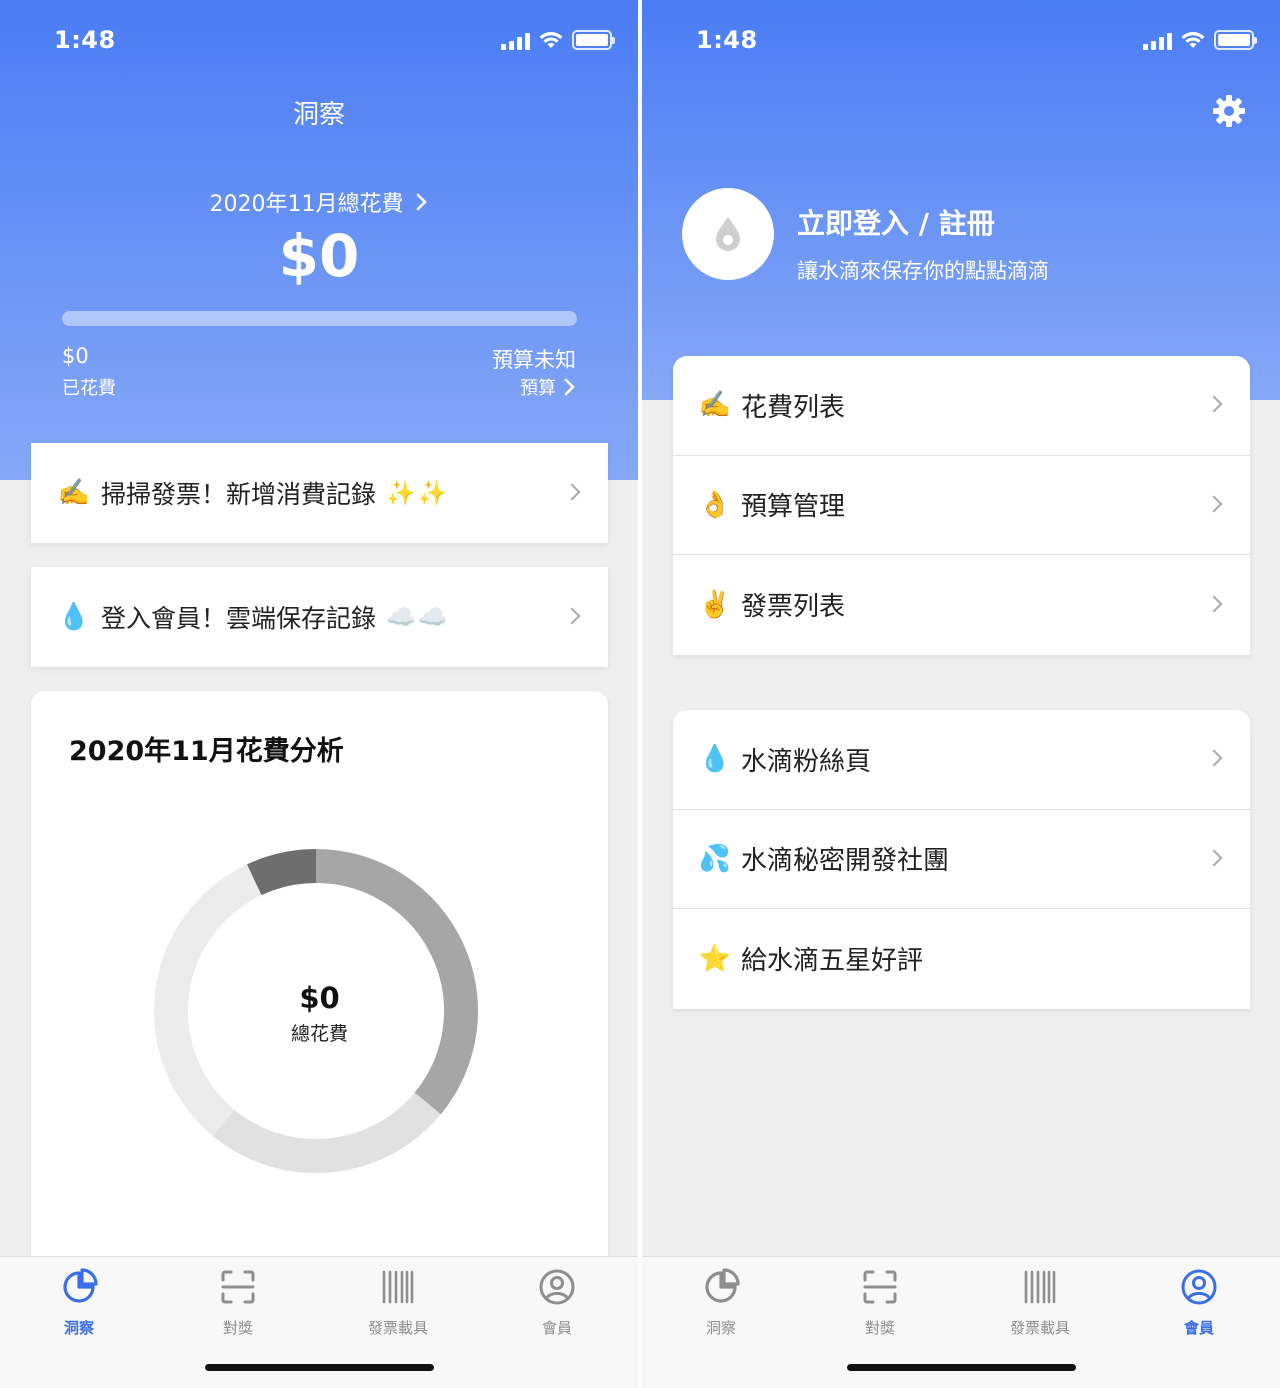 The image size is (1280, 1388). What do you see at coordinates (896, 222) in the screenshot?
I see `login-register-link: 立即登入 / 註冊` at bounding box center [896, 222].